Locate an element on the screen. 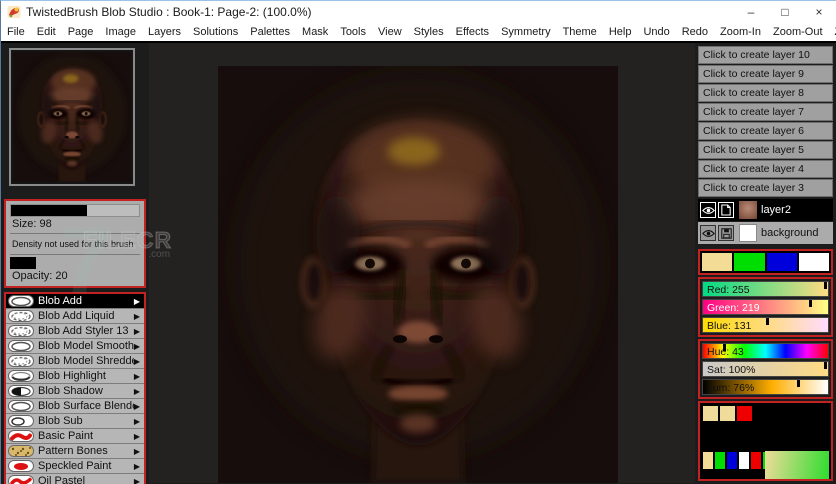 The image size is (836, 484). create-layer-10-button: Click to create layer 10 is located at coordinates (765, 55).